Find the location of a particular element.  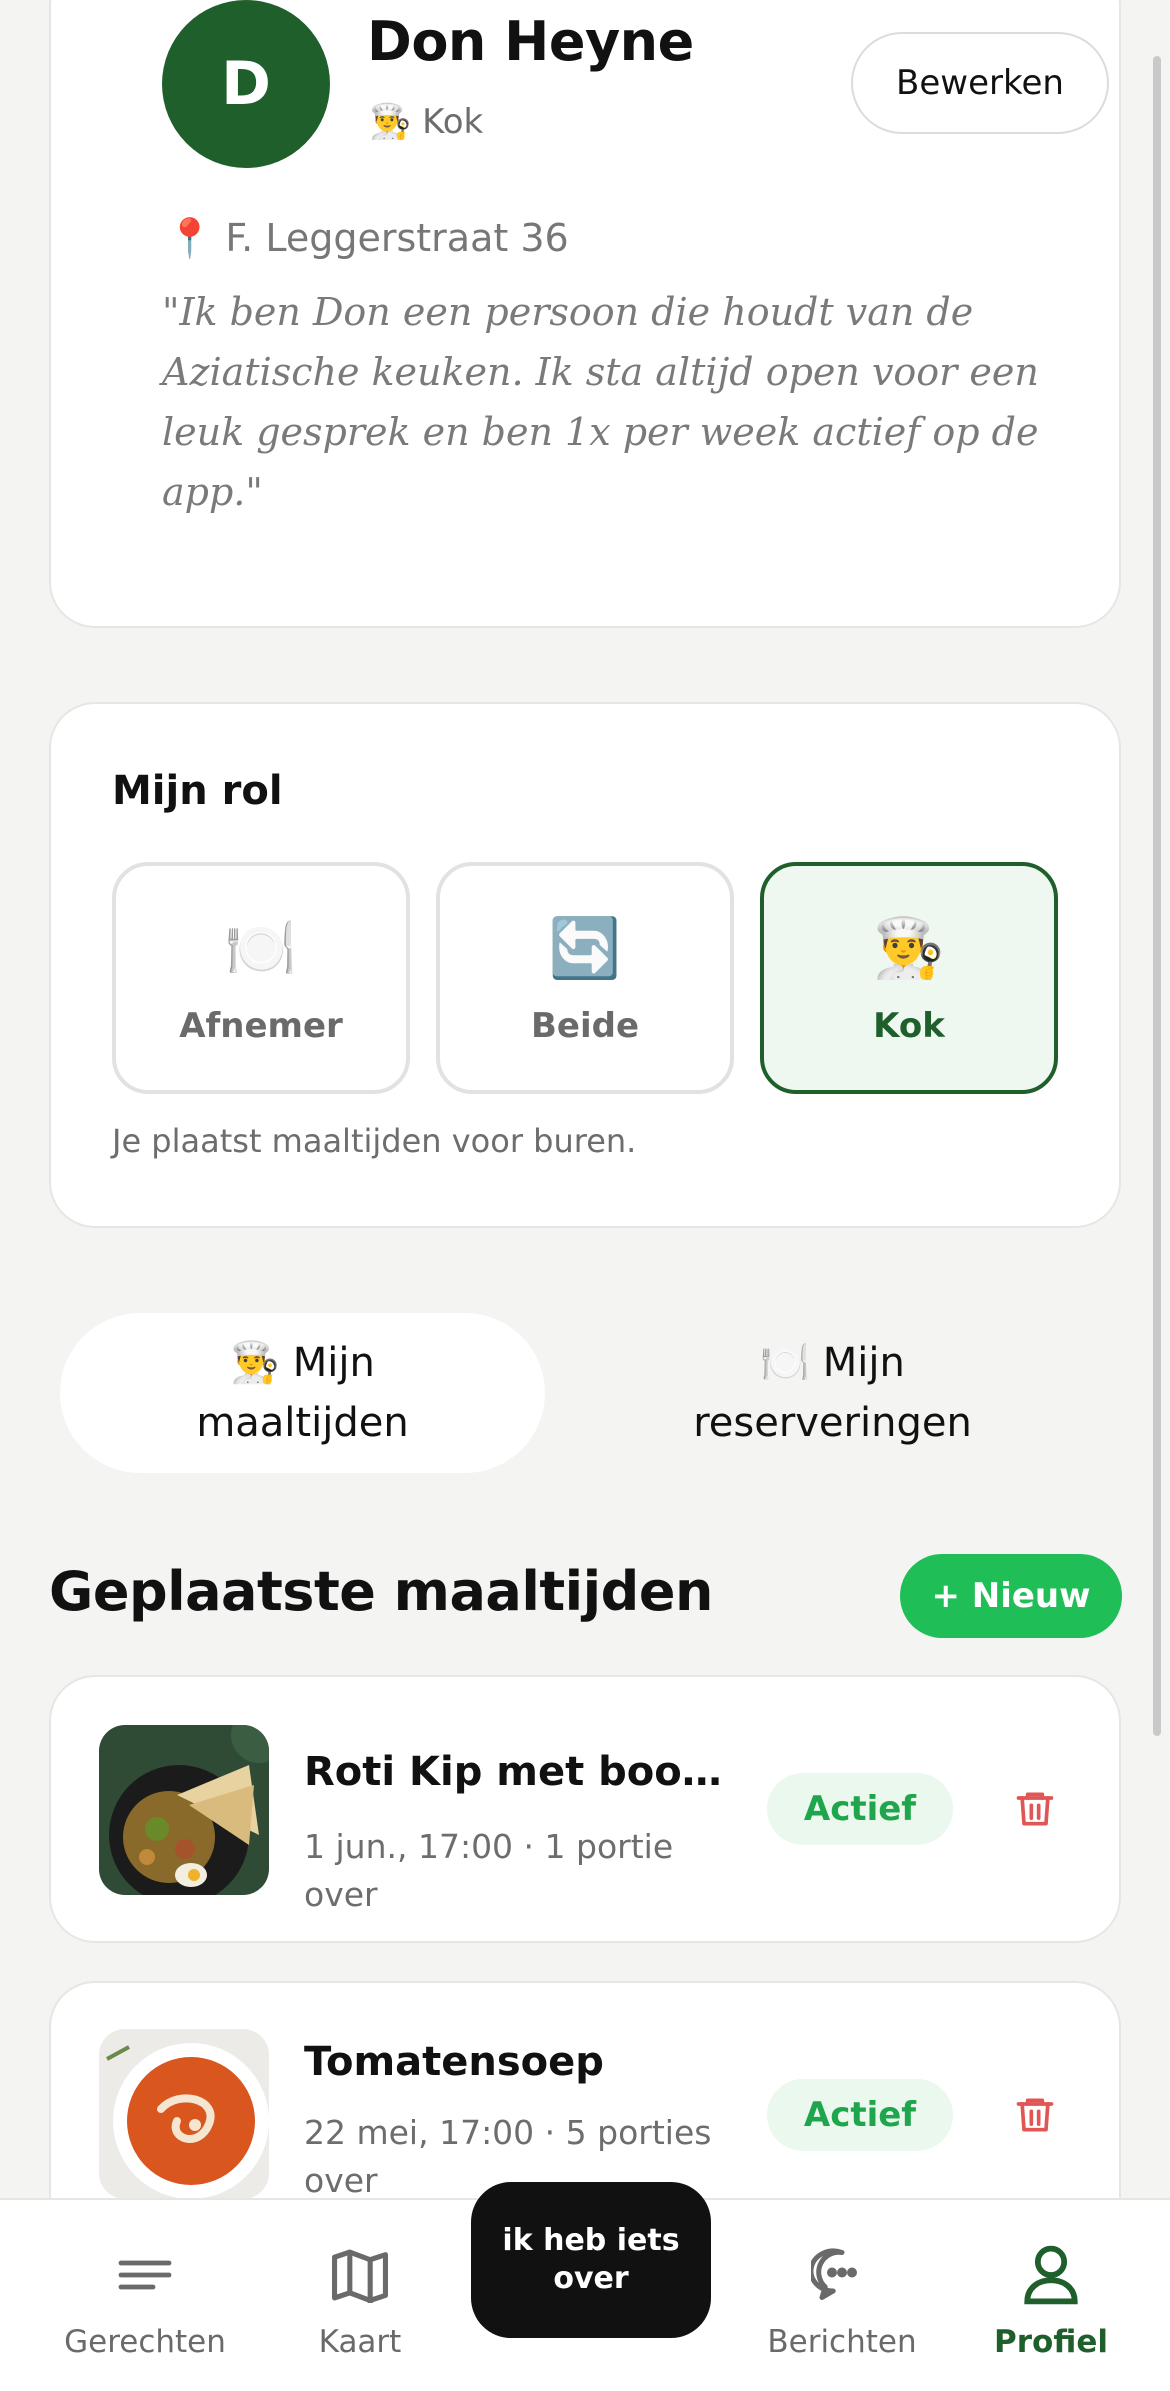

tab-mijn-reserveringen: 🍽️ Mijn reserveringen is located at coordinates (832, 1393).